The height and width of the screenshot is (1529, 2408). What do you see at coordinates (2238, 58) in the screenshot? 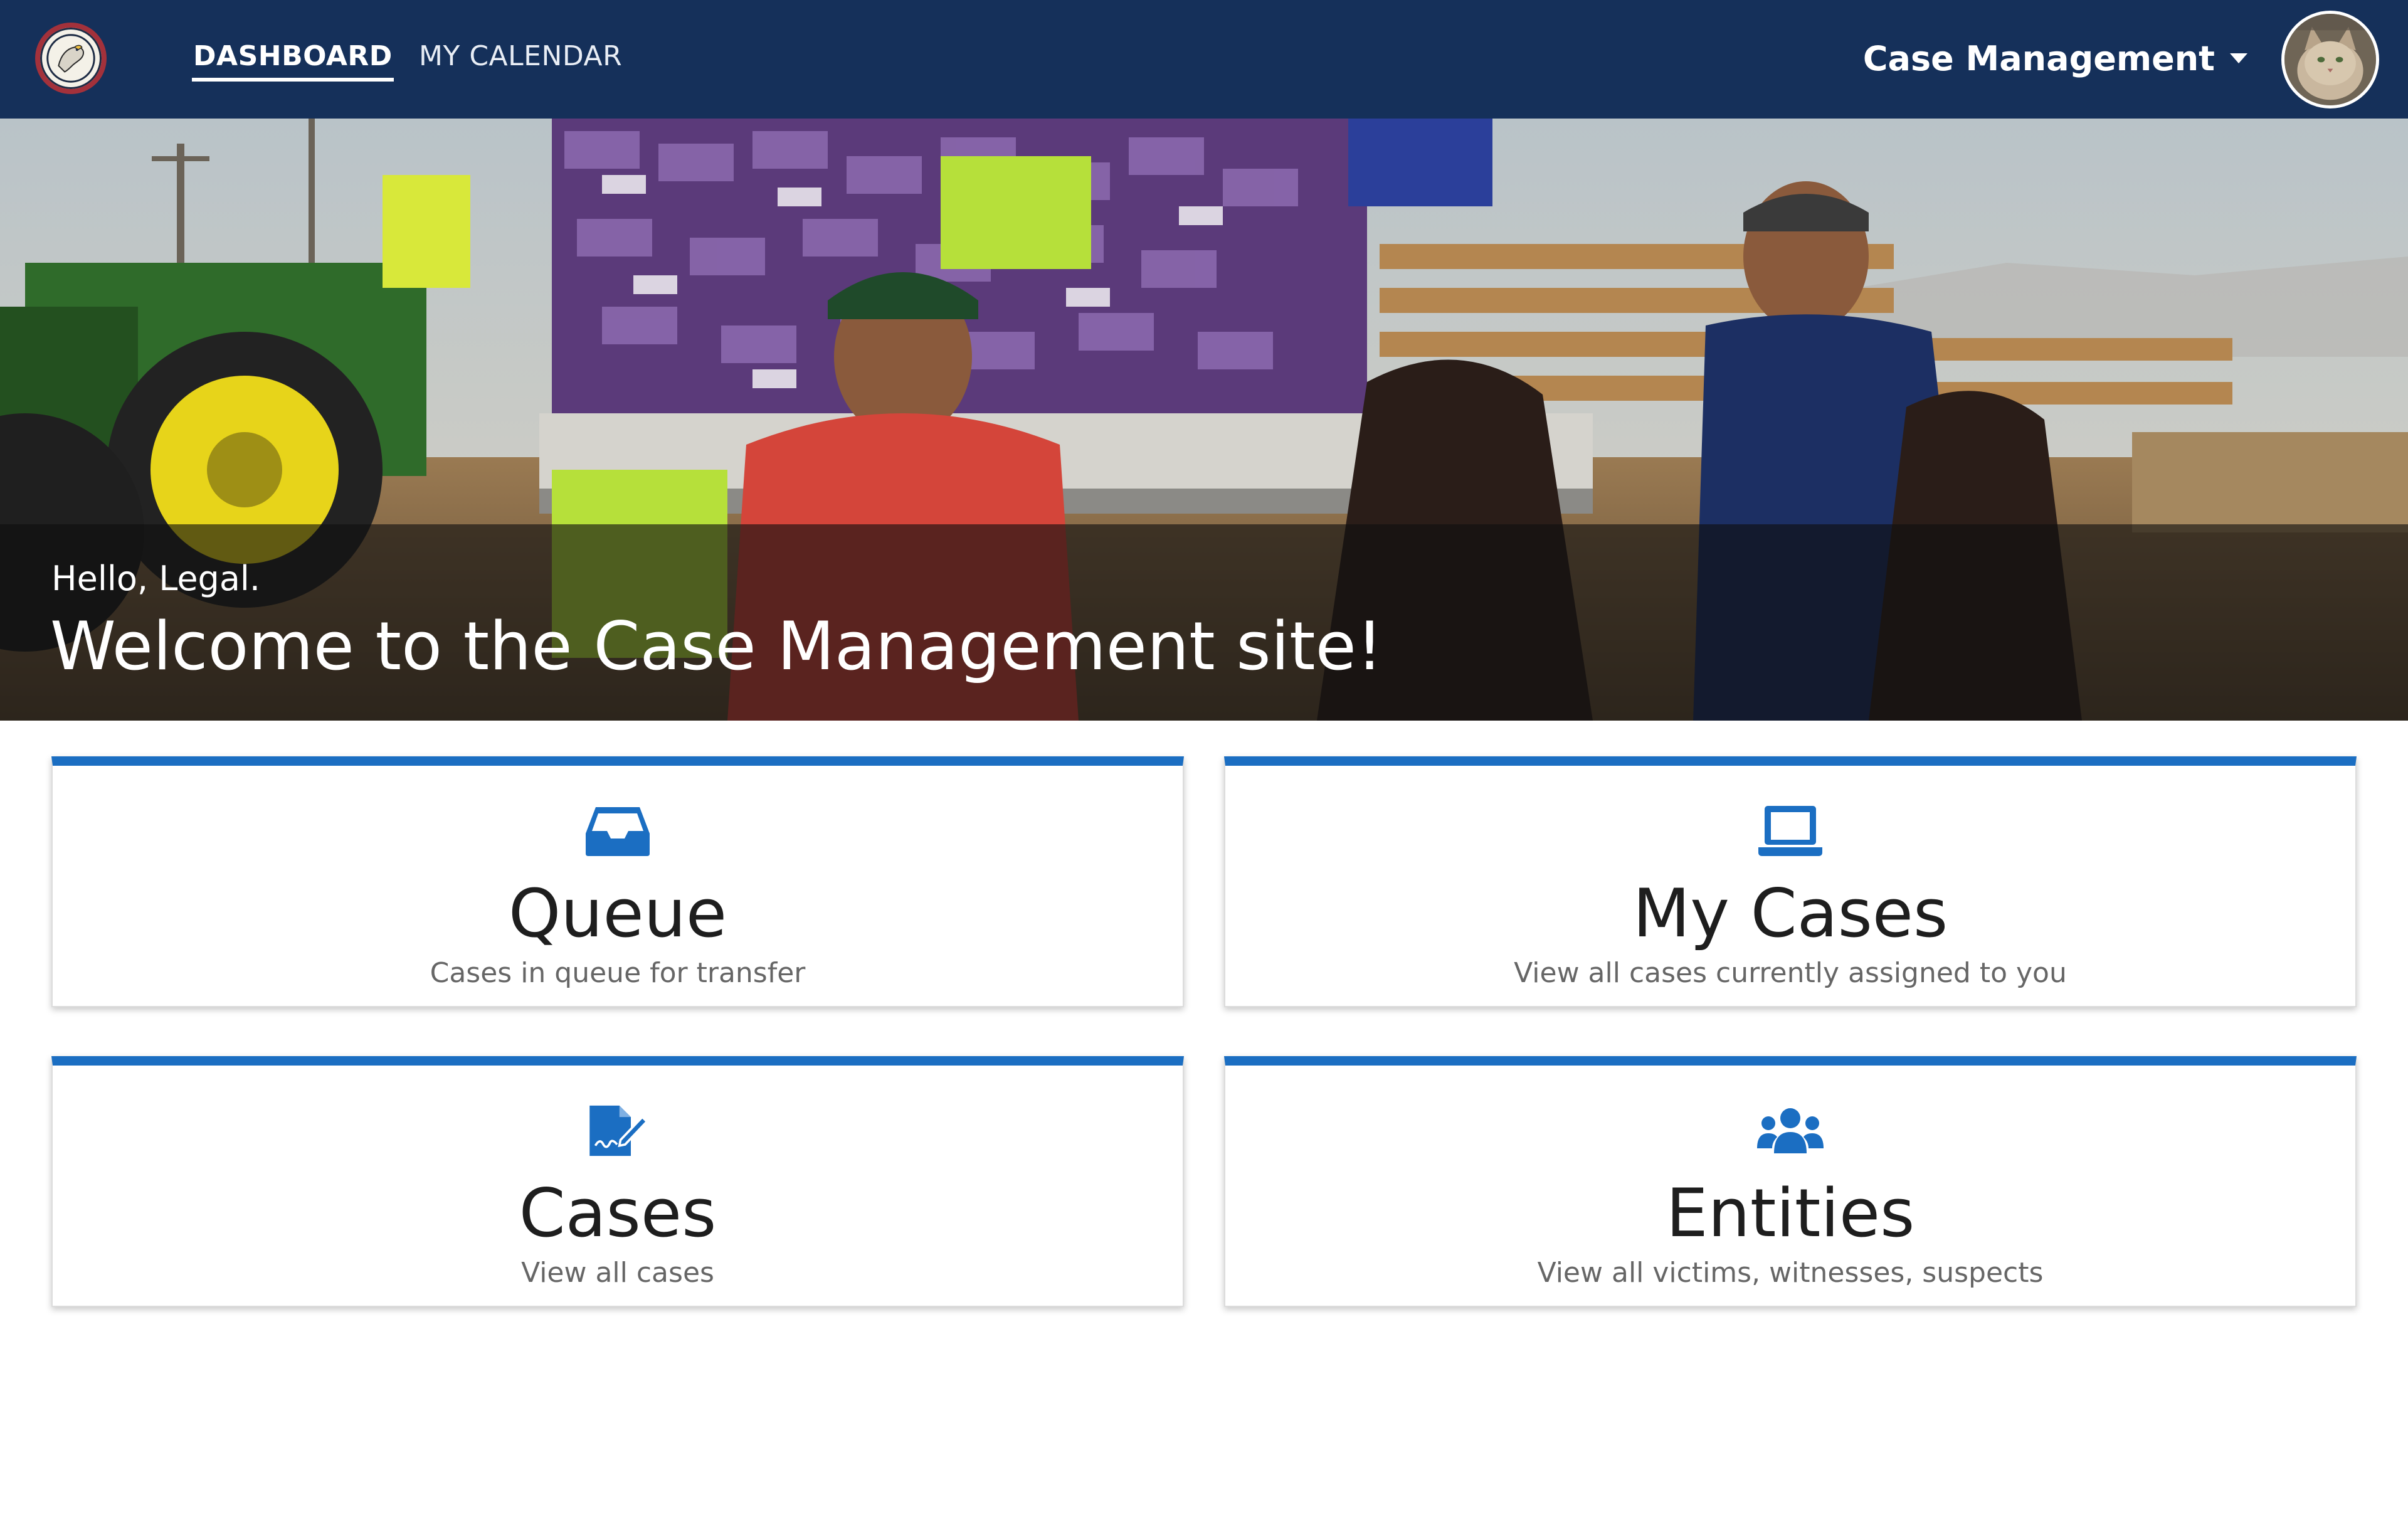
I see `caret-down-icon` at bounding box center [2238, 58].